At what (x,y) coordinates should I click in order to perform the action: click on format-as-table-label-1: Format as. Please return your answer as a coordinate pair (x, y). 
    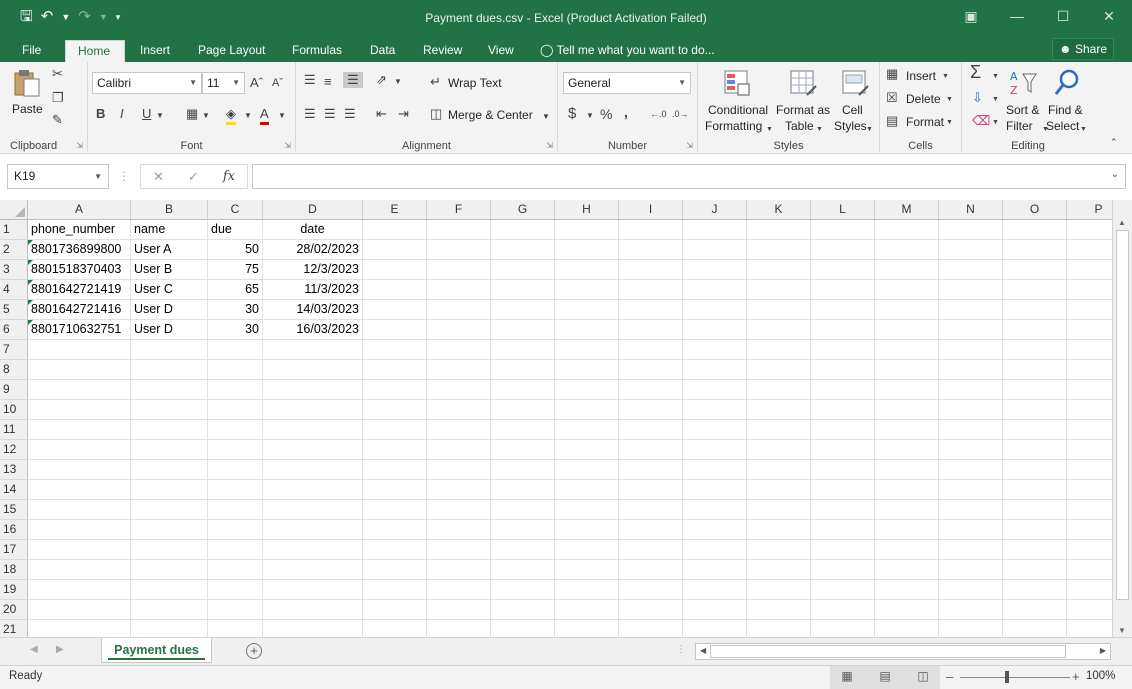
    Looking at the image, I should click on (803, 110).